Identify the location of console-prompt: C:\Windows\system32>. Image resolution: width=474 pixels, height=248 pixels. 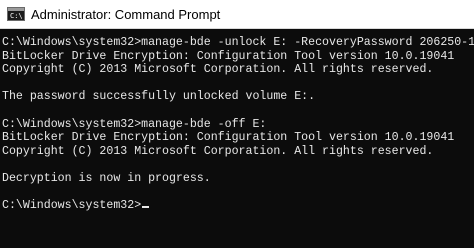
(72, 206).